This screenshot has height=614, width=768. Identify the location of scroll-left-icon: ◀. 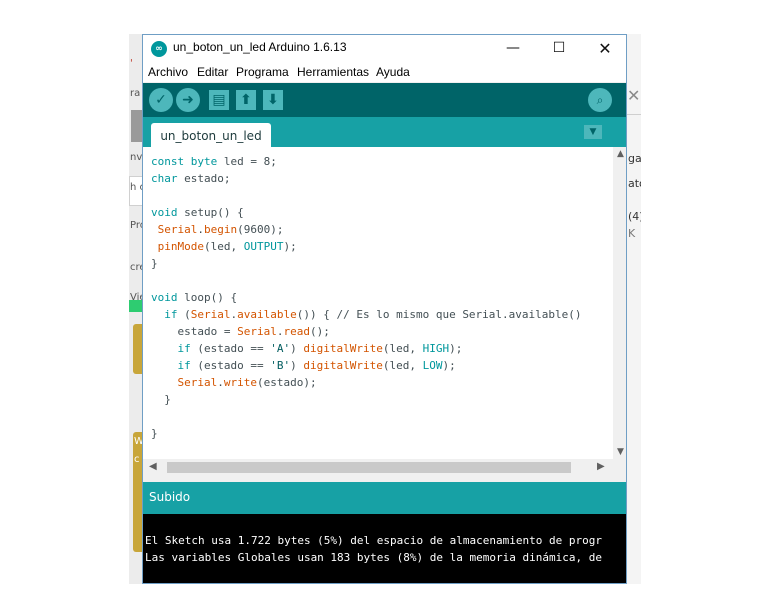
(153, 466).